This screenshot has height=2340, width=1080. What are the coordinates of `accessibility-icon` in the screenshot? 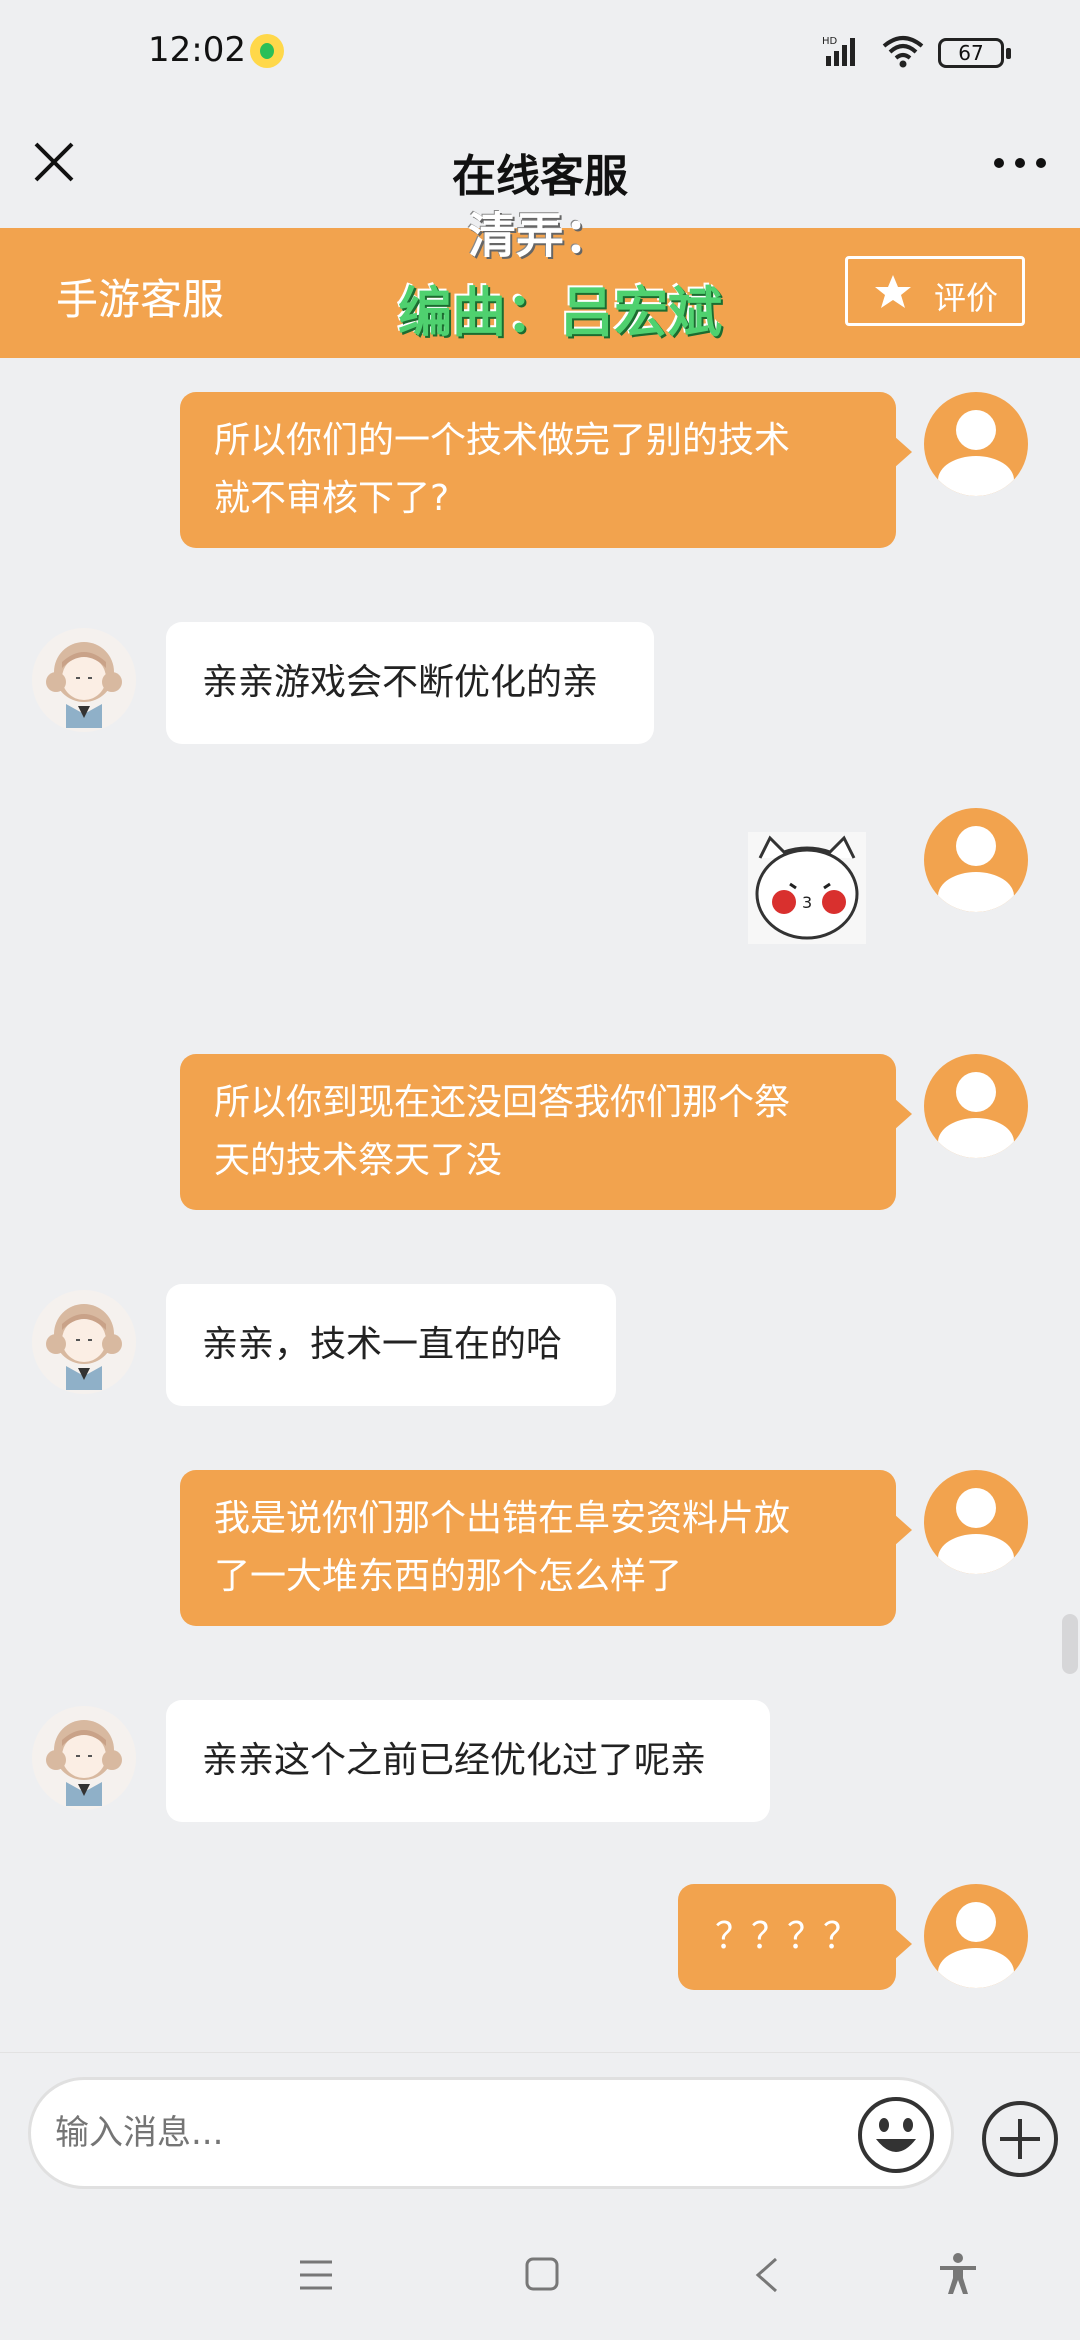 It's located at (958, 2274).